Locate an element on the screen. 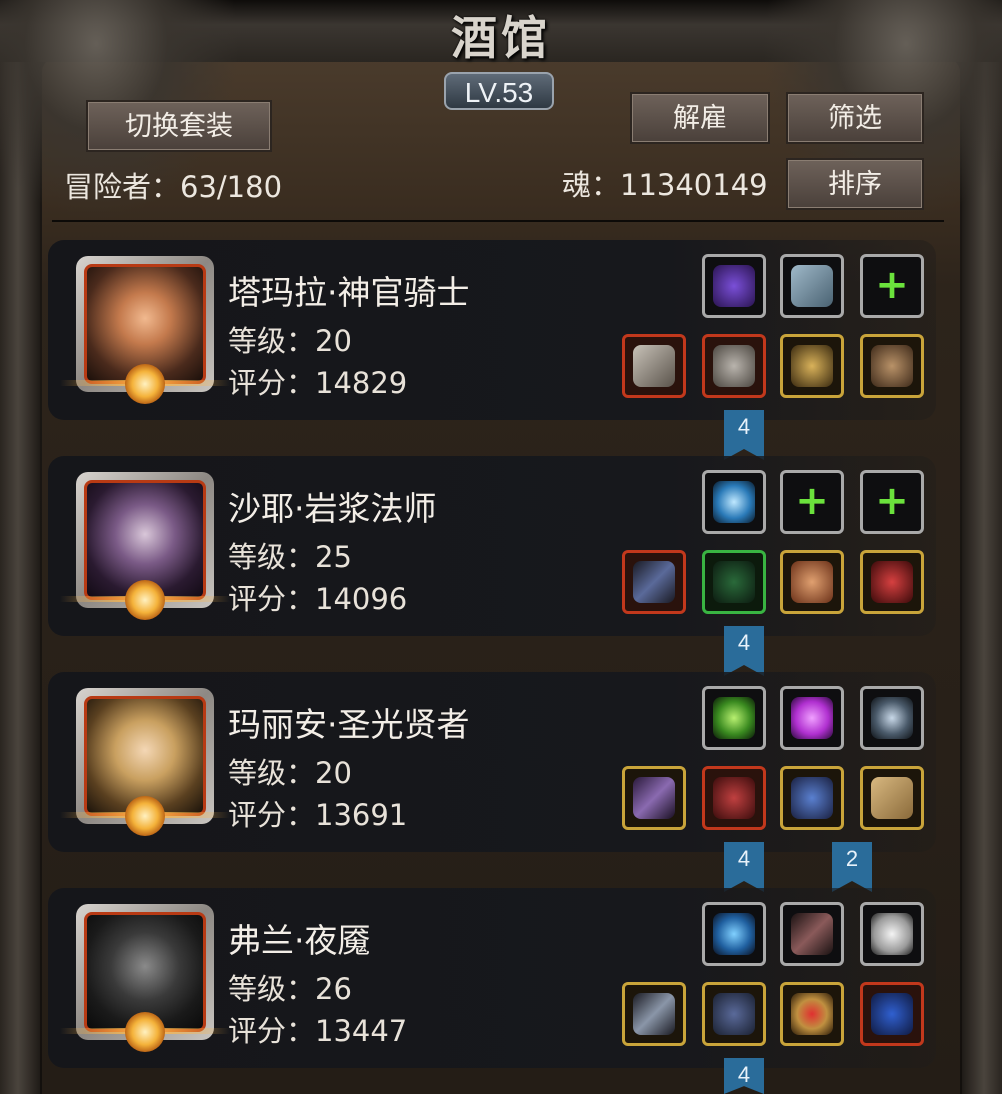 The width and height of the screenshot is (1002, 1094). scroll-icon is located at coordinates (892, 798).